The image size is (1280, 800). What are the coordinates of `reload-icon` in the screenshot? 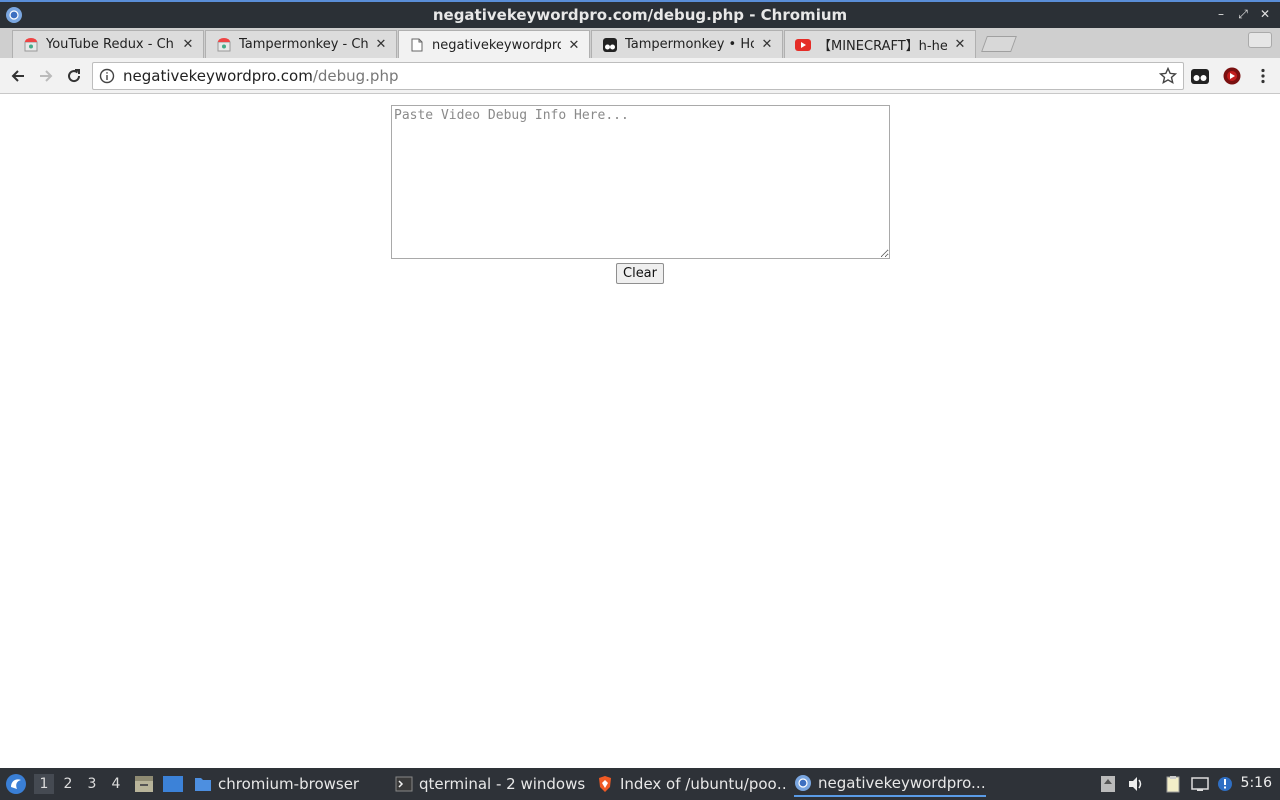 It's located at (74, 76).